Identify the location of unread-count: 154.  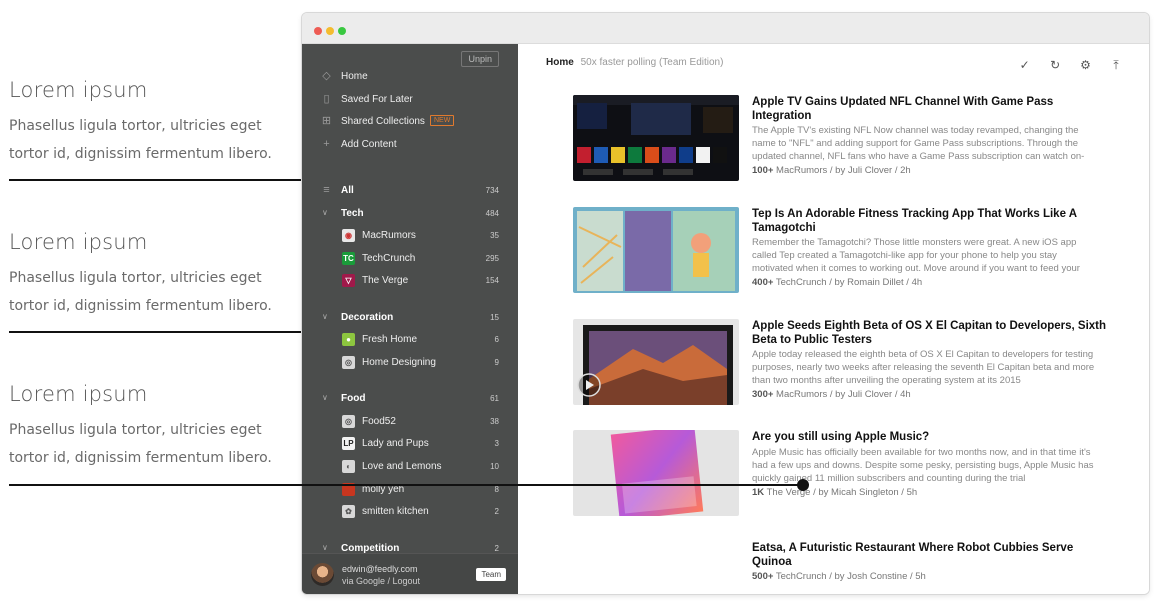
(492, 280).